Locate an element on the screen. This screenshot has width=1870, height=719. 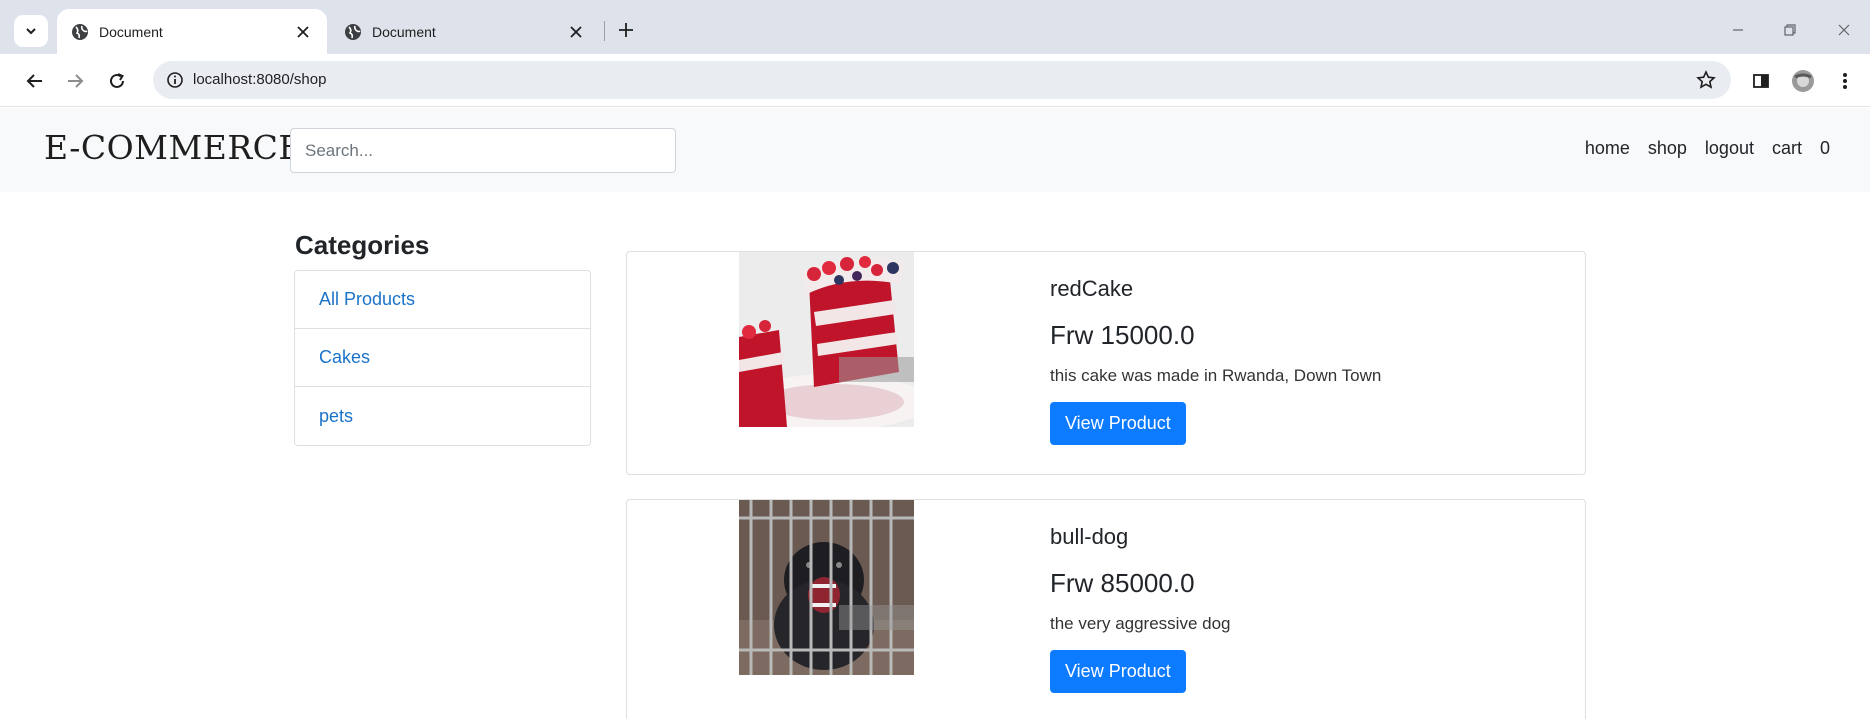
tab-document-inactive: Document is located at coordinates (465, 31).